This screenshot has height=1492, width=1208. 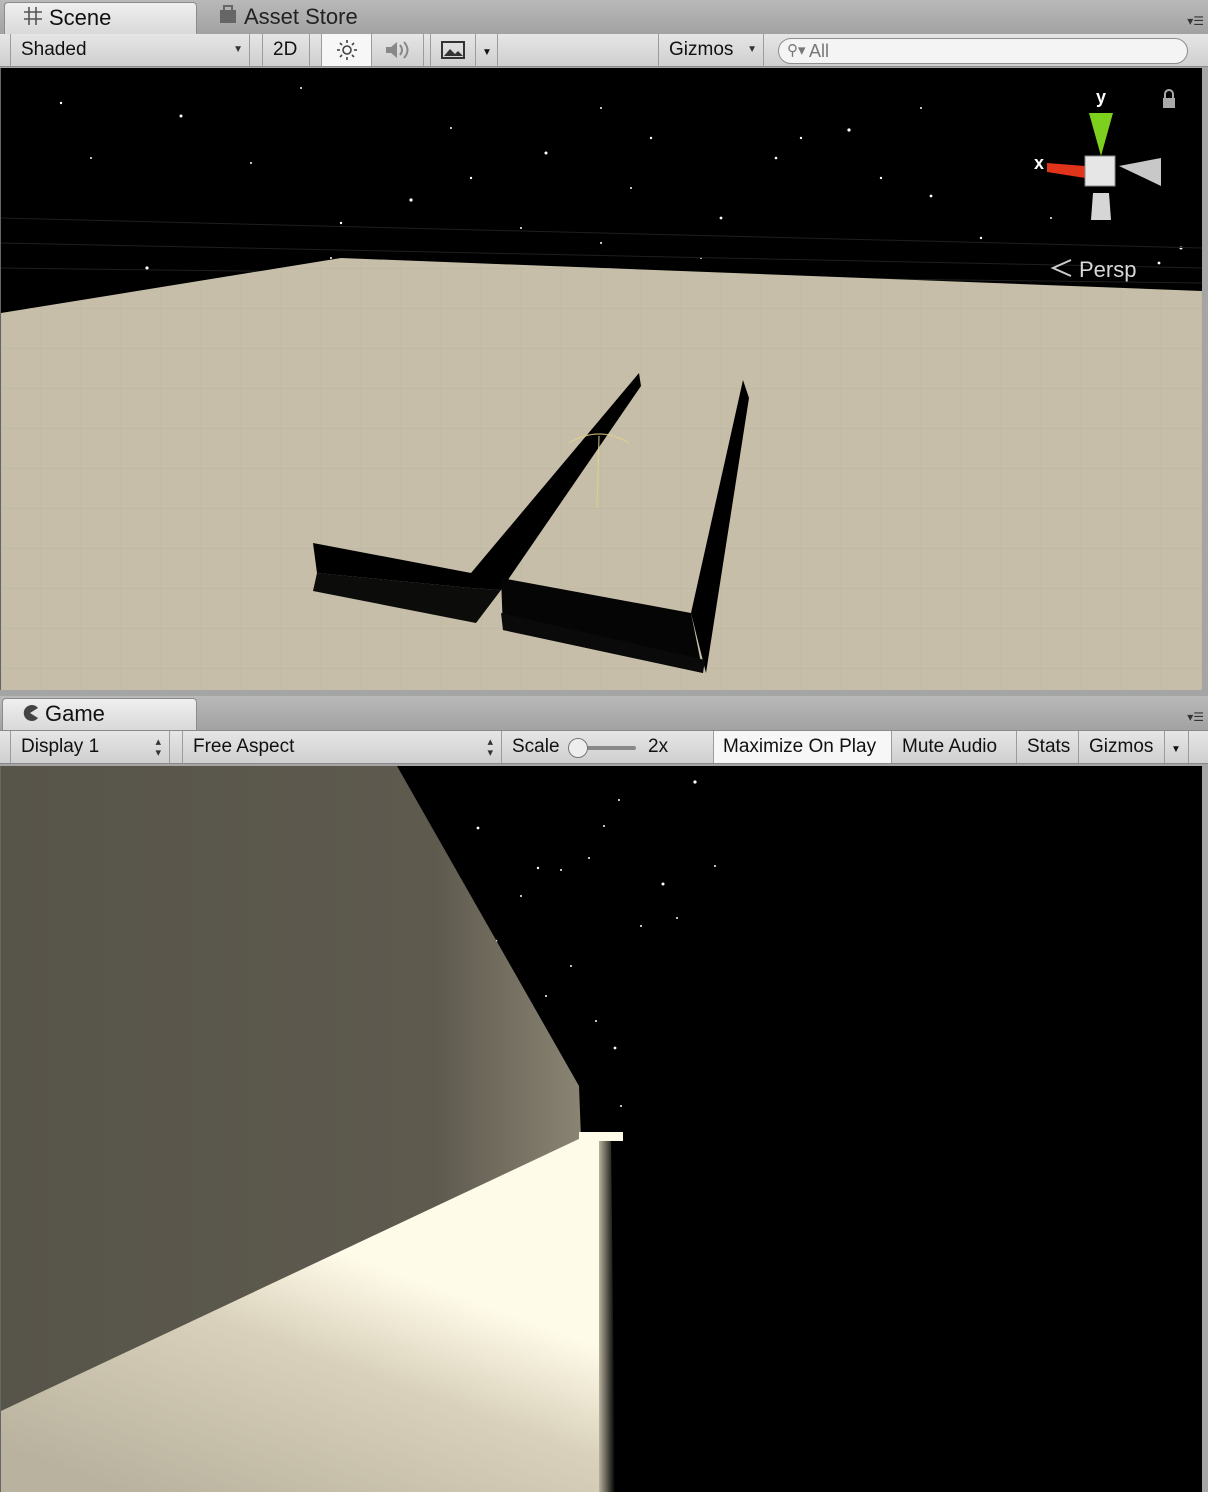 I want to click on lighting-toggle-button, so click(x=346, y=50).